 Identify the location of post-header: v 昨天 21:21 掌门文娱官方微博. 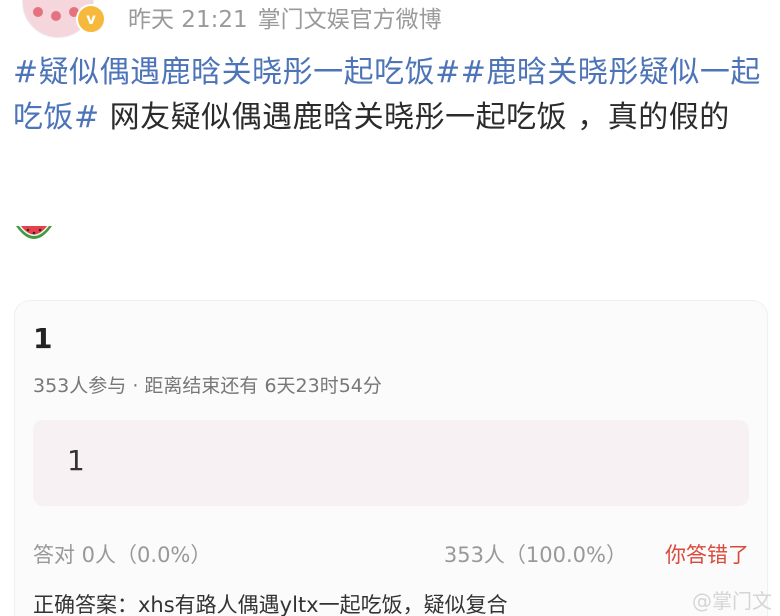
(390, 19).